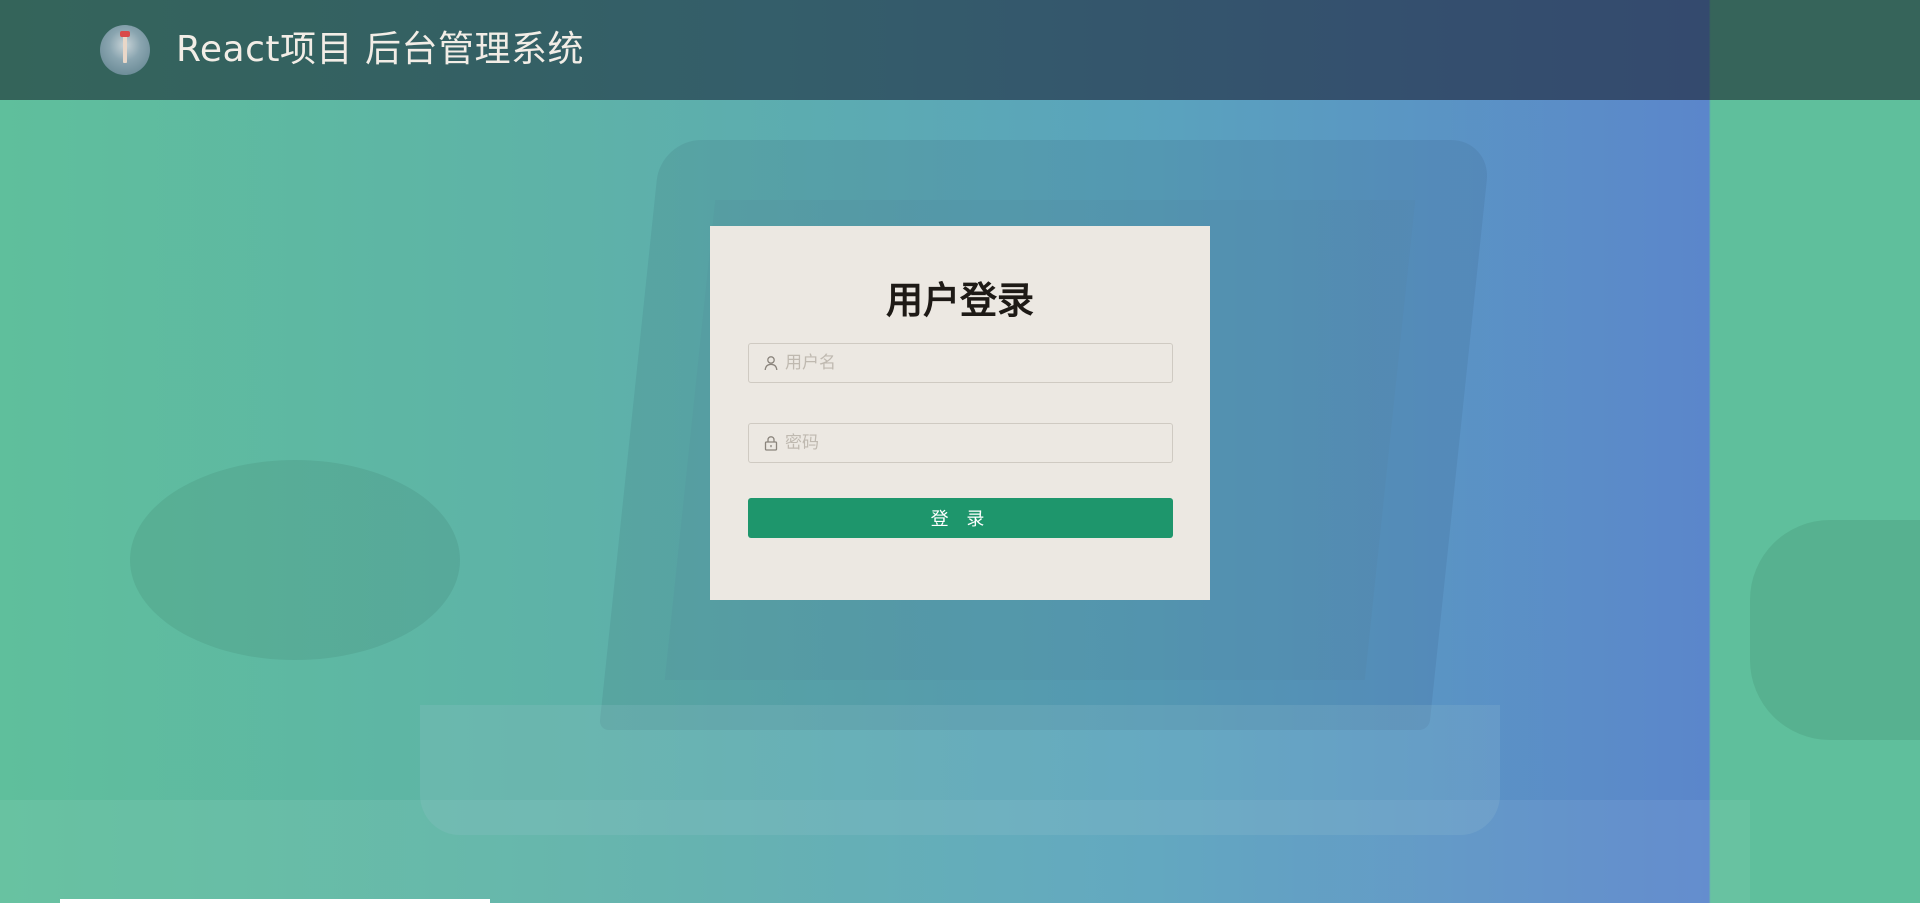  Describe the element at coordinates (975, 363) in the screenshot. I see `username-input` at that location.